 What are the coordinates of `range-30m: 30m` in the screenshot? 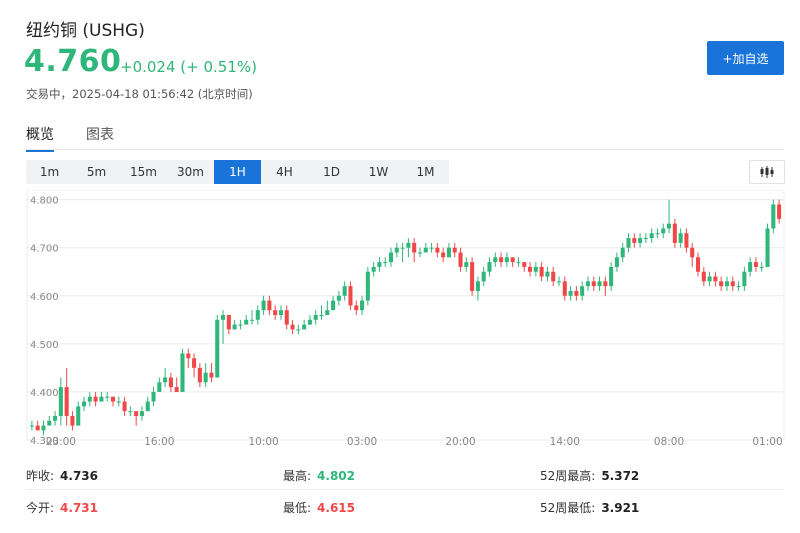 It's located at (190, 172).